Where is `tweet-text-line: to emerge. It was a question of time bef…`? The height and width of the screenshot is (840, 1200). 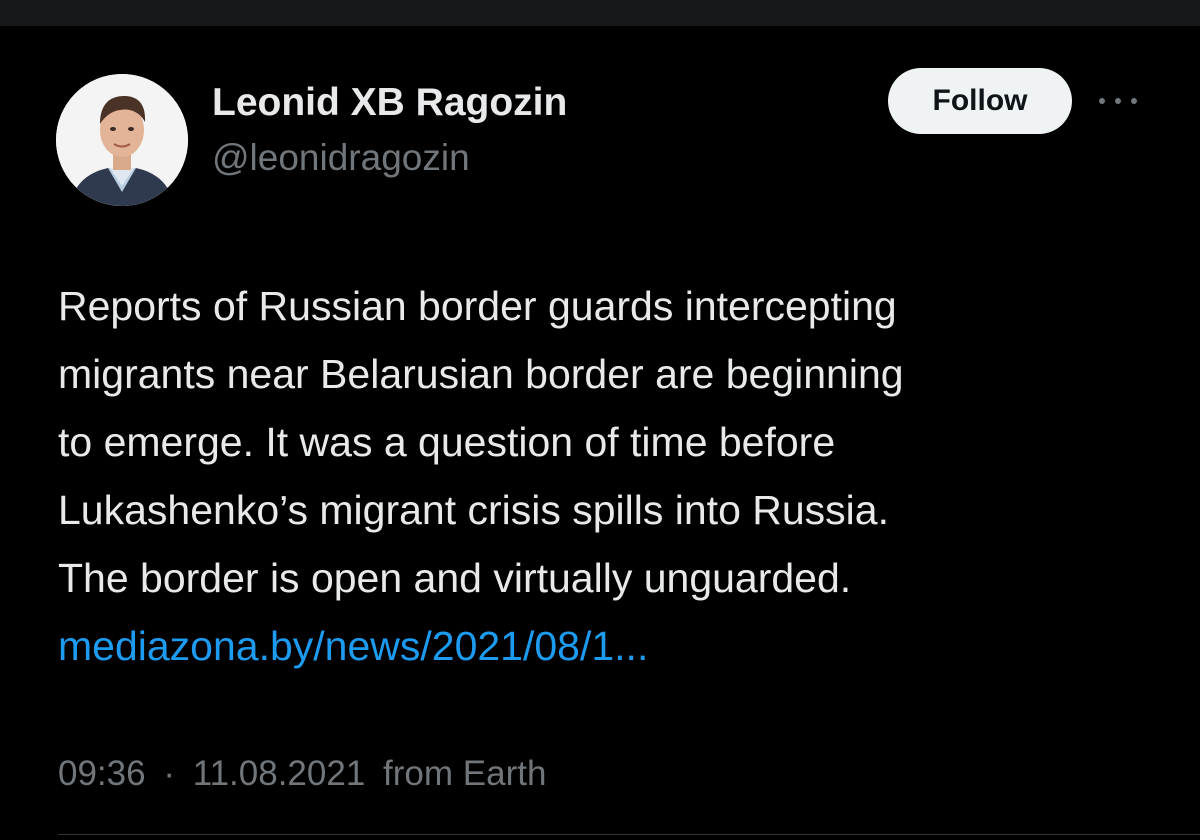 tweet-text-line: to emerge. It was a question of time bef… is located at coordinates (447, 442).